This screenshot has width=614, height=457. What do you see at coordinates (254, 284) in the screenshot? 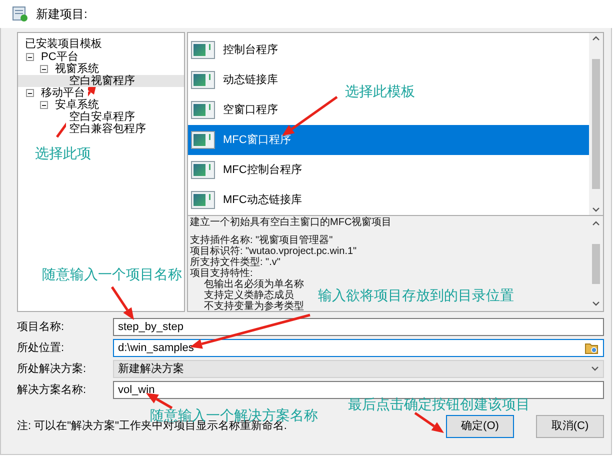
I see `feature-text: 包输出名必须为单名称` at bounding box center [254, 284].